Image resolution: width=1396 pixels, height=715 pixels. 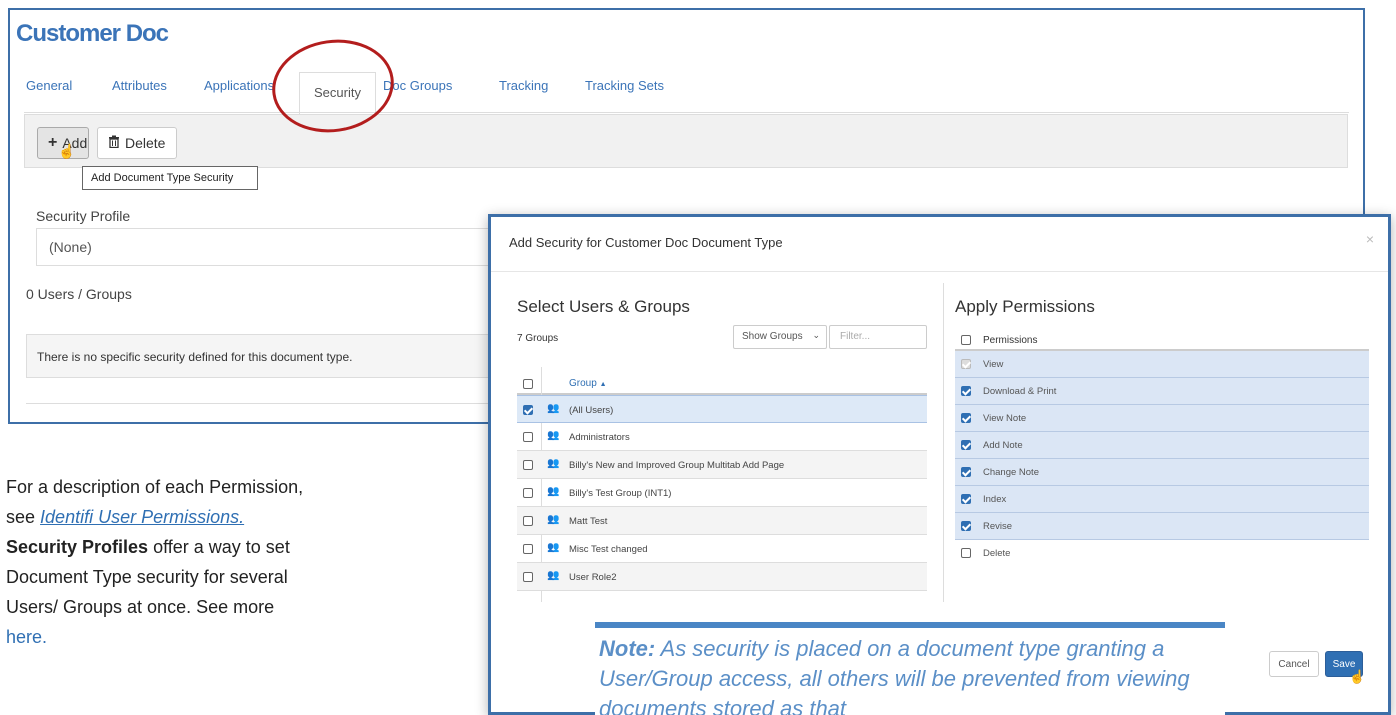 What do you see at coordinates (624, 85) in the screenshot?
I see `tab-tracking-sets: Tracking Sets` at bounding box center [624, 85].